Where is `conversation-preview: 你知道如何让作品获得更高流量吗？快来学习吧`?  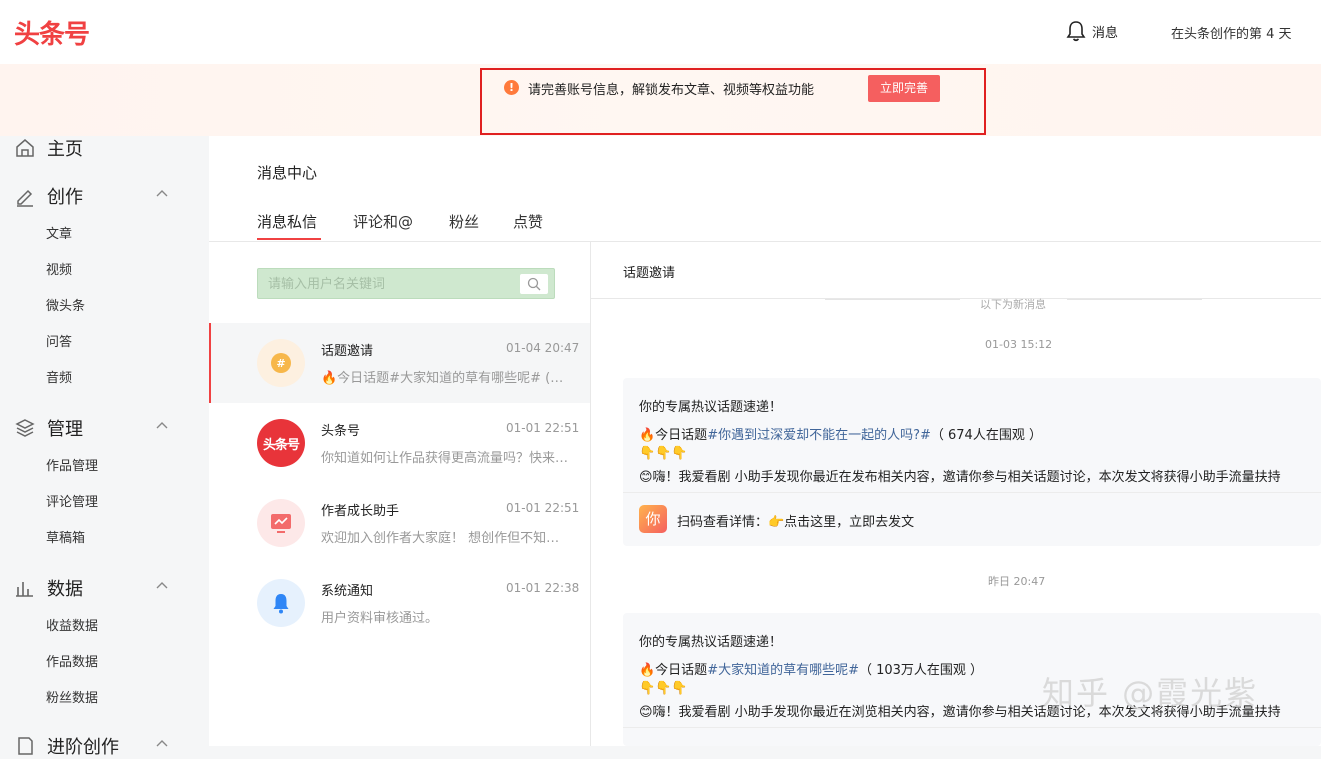 conversation-preview: 你知道如何让作品获得更高流量吗？快来学习吧 is located at coordinates (446, 458).